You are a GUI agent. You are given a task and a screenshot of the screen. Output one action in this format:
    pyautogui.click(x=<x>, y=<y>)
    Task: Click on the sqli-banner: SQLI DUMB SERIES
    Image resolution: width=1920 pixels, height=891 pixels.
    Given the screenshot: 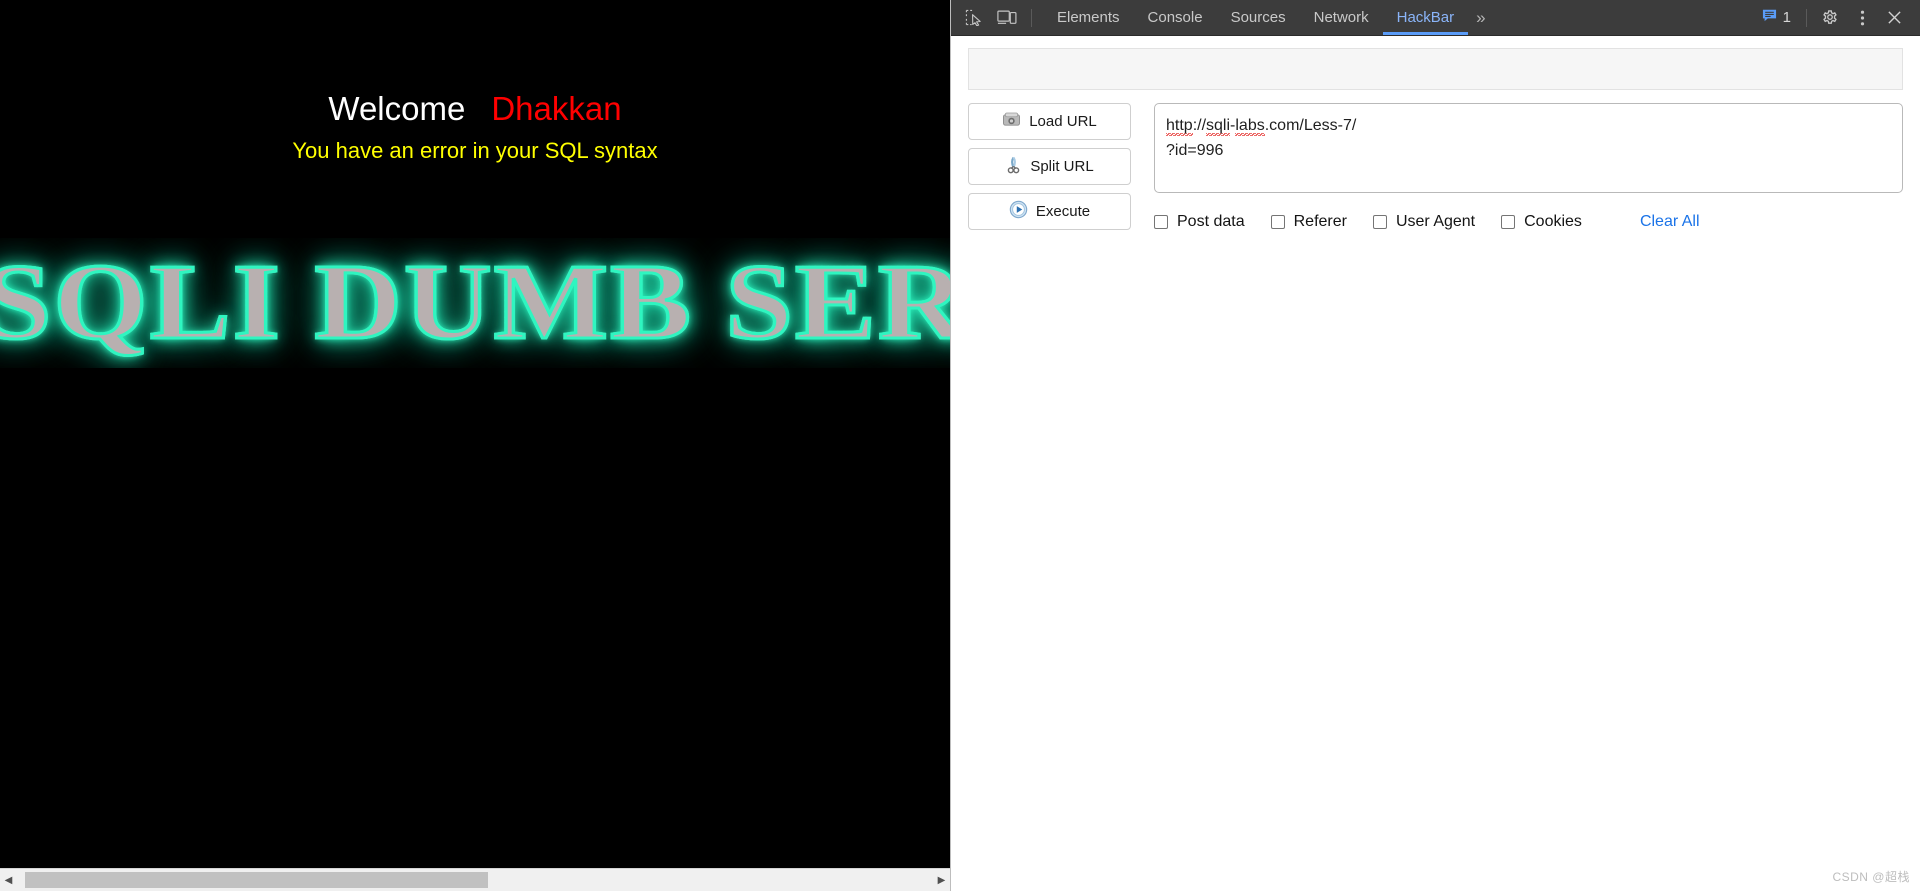 What is the action you would take?
    pyautogui.click(x=475, y=303)
    